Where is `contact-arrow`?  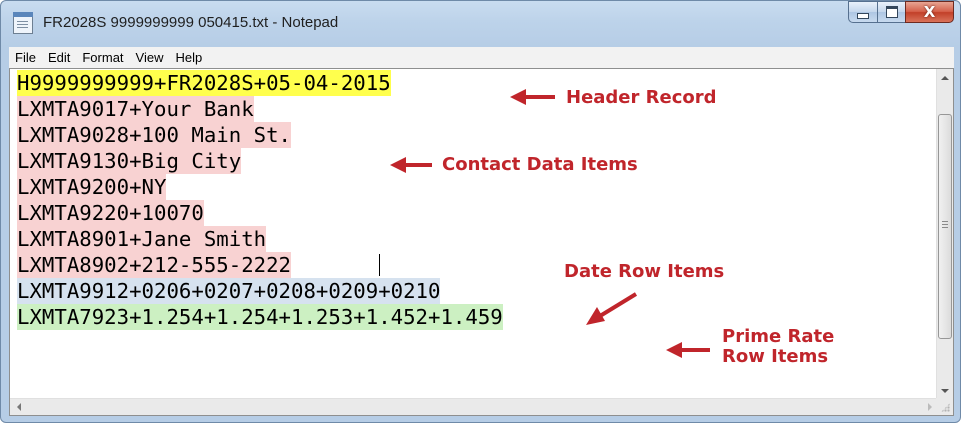 contact-arrow is located at coordinates (411, 165).